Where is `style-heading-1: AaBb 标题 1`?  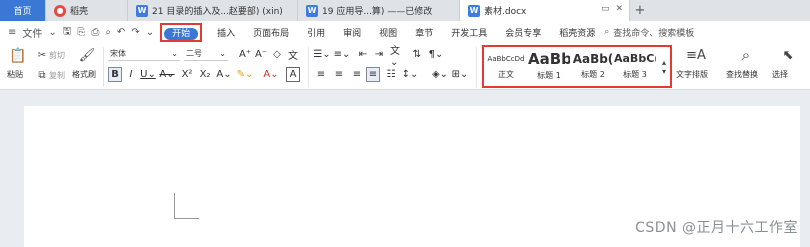
style-heading-1: AaBb 标题 1 is located at coordinates (549, 65).